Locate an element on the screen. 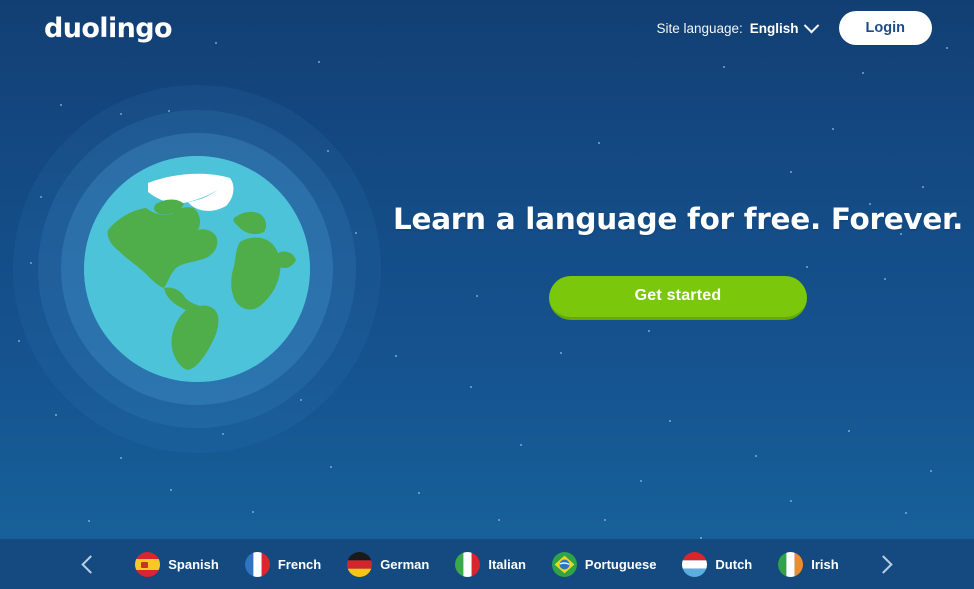 This screenshot has height=589, width=974. carousel-next-button is located at coordinates (885, 564).